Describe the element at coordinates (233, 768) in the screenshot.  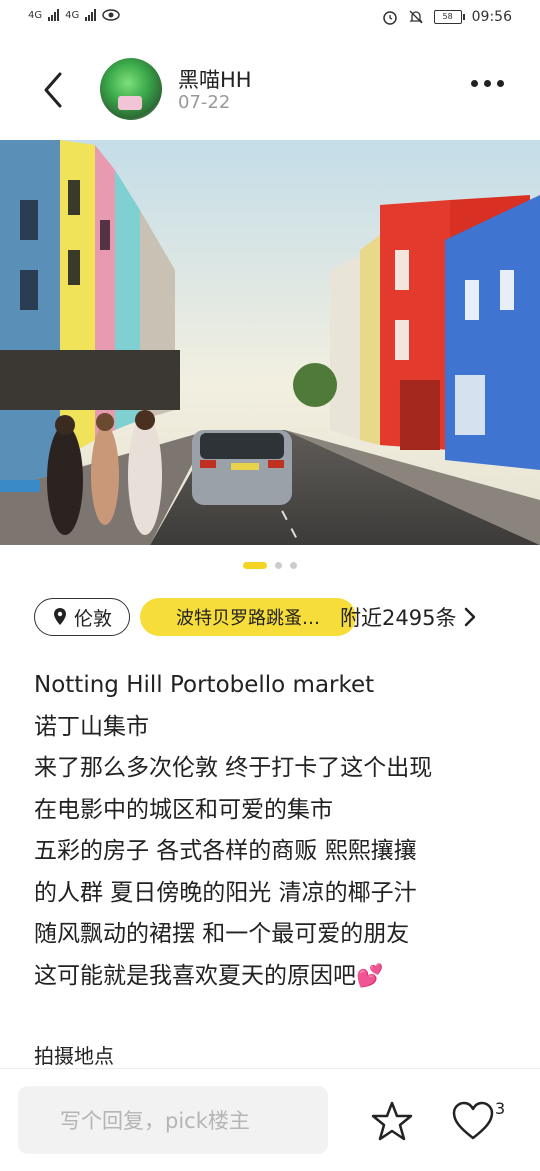
I see `post-line: 来了那么多次伦敦 终于打卡了这个出现` at that location.